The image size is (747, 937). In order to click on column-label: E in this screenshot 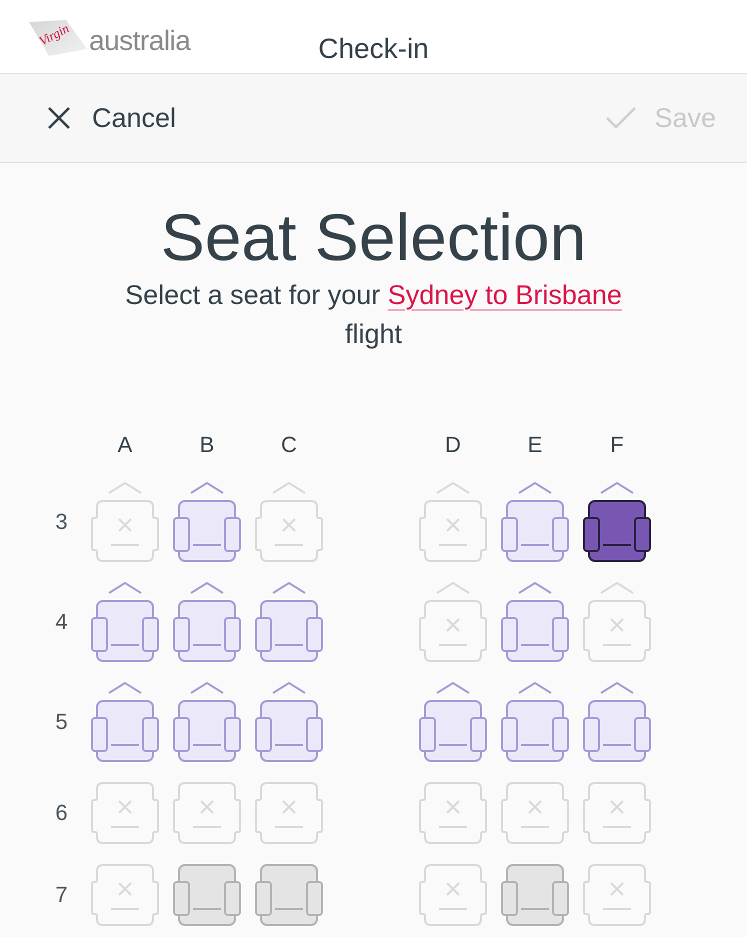, I will do `click(535, 445)`.